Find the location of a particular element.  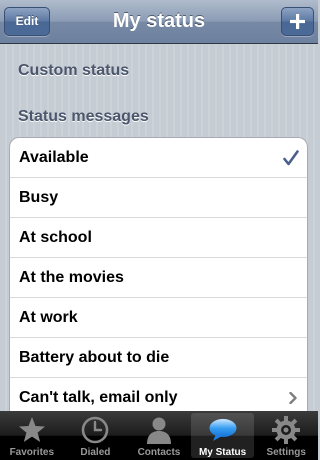

list-item: Battery about to die is located at coordinates (158, 358).